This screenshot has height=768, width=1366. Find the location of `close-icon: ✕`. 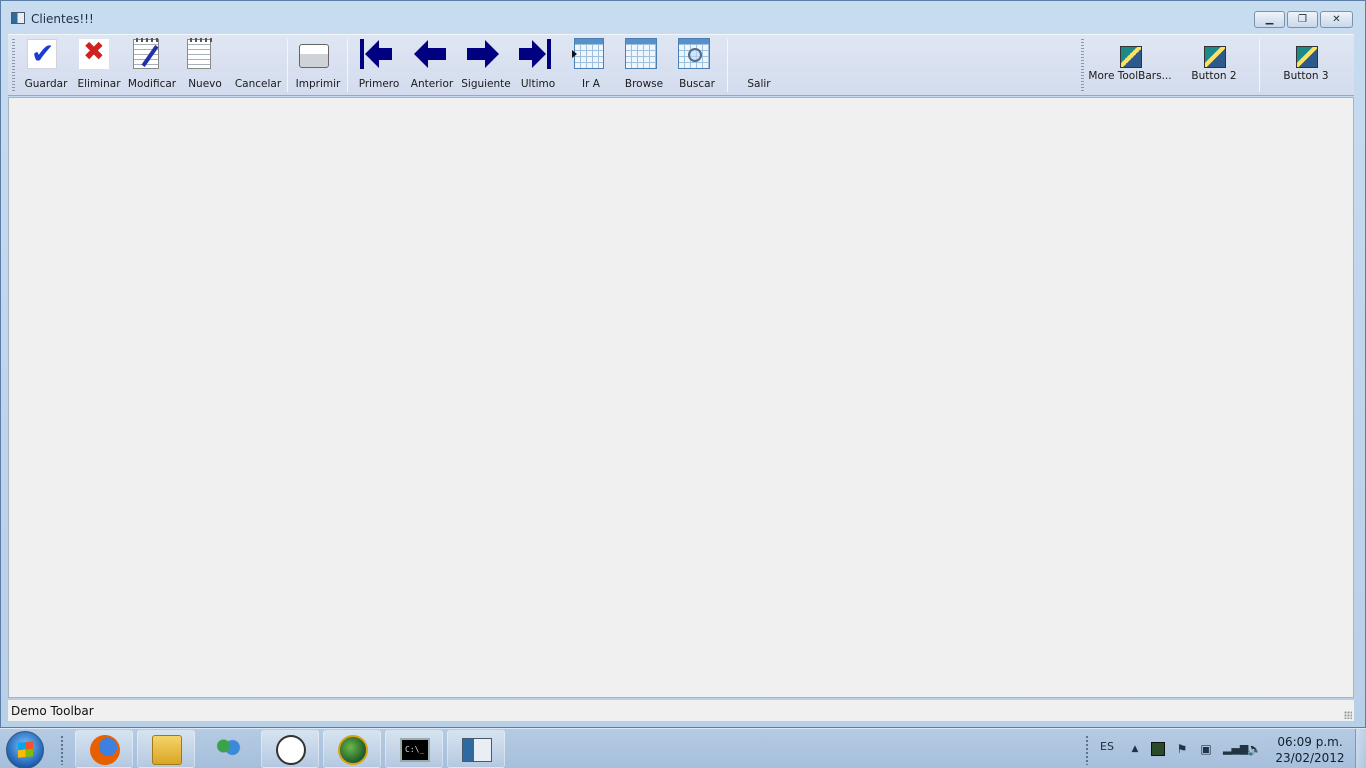

close-icon: ✕ is located at coordinates (1336, 19).